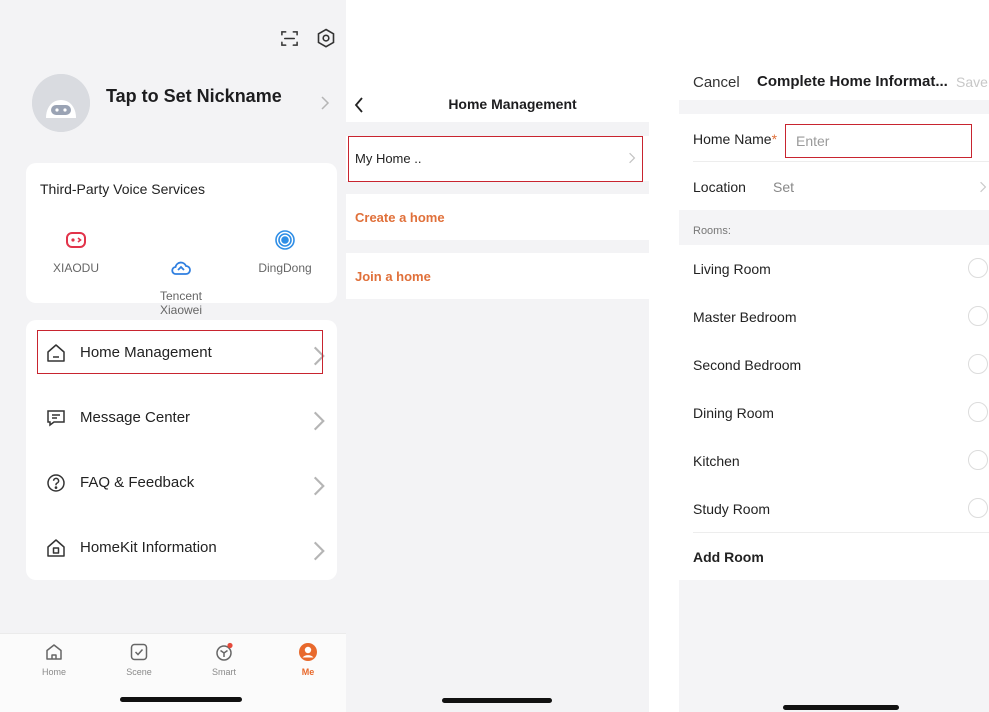 This screenshot has height=712, width=989. I want to click on add-room-button: Add Room, so click(728, 557).